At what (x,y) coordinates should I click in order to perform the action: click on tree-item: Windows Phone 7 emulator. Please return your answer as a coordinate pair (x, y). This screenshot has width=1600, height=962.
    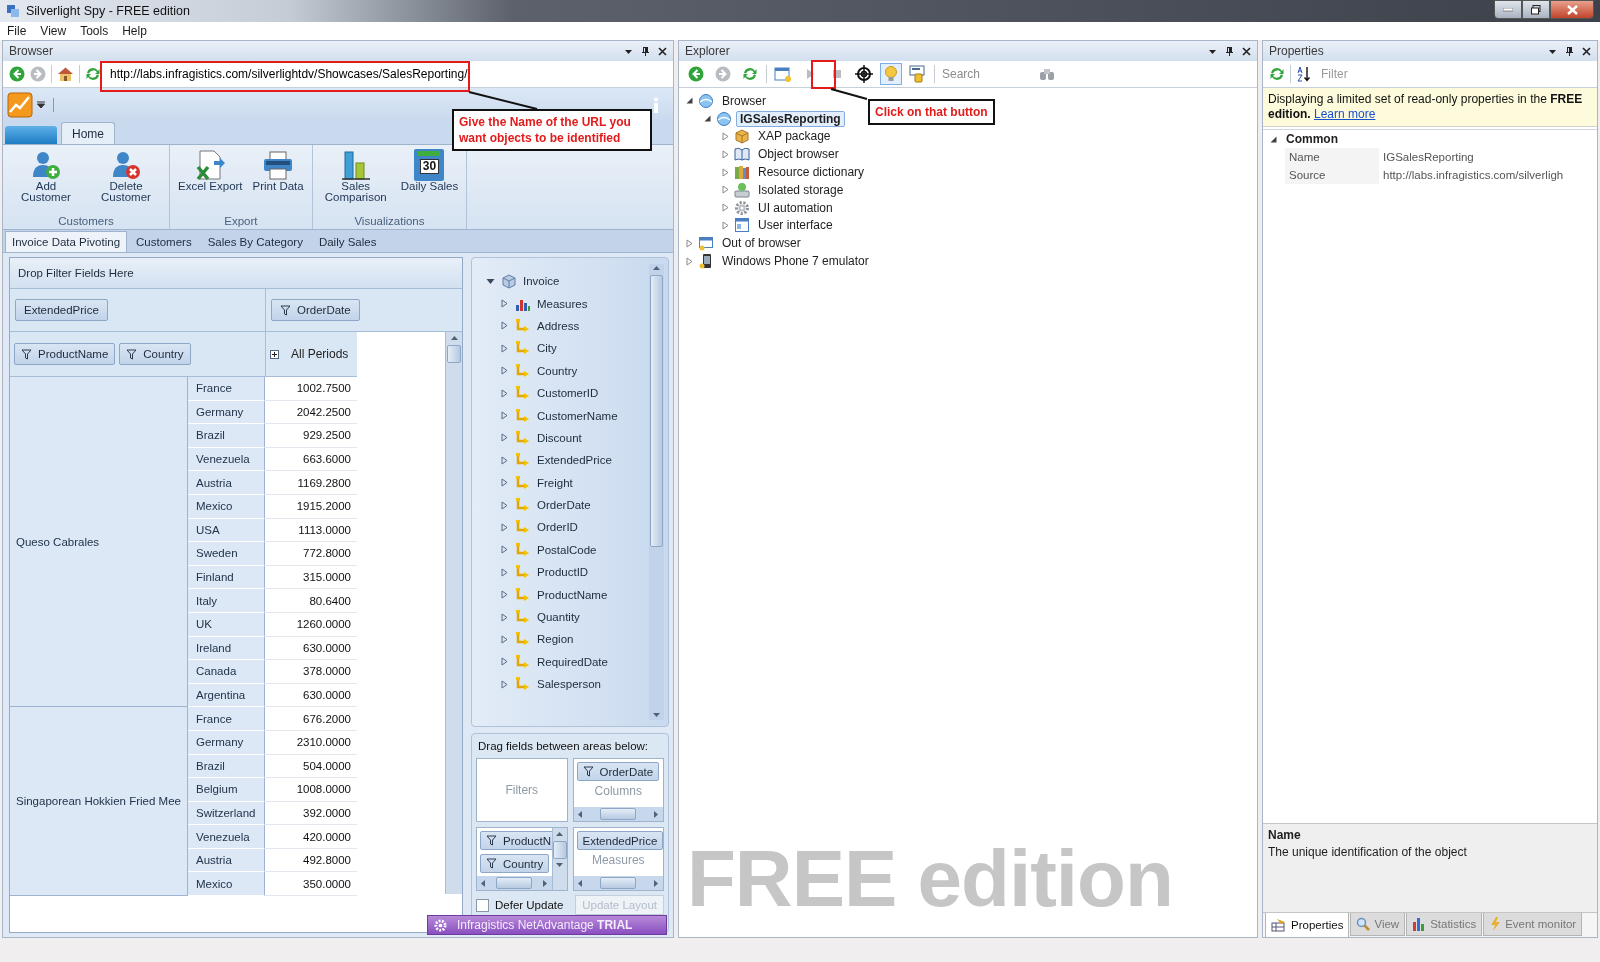
    Looking at the image, I should click on (795, 261).